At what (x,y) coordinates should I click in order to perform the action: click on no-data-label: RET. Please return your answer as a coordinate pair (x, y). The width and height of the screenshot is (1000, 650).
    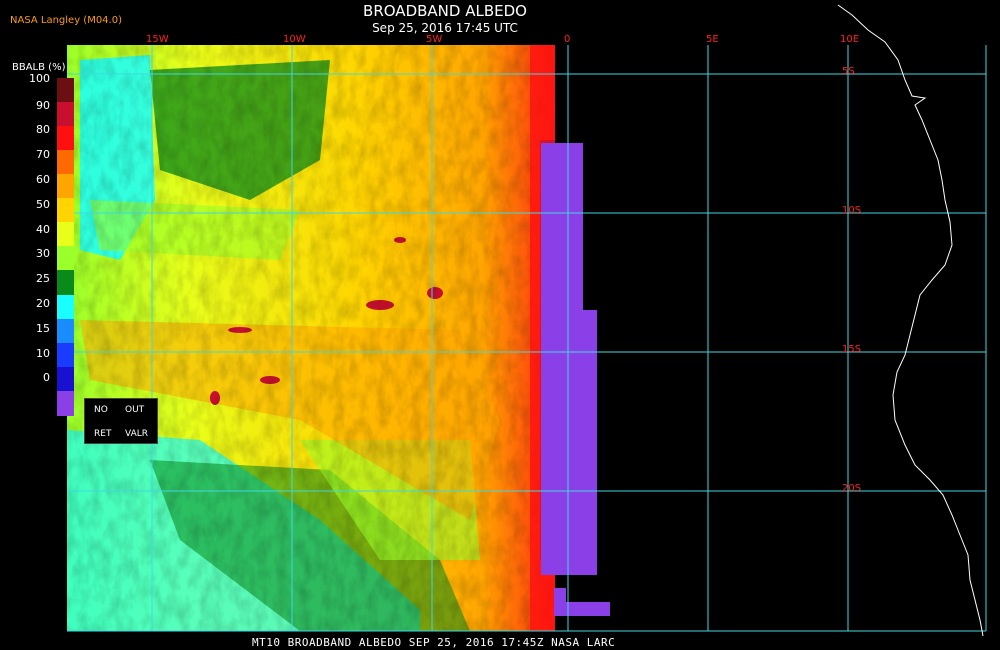
    Looking at the image, I should click on (103, 434).